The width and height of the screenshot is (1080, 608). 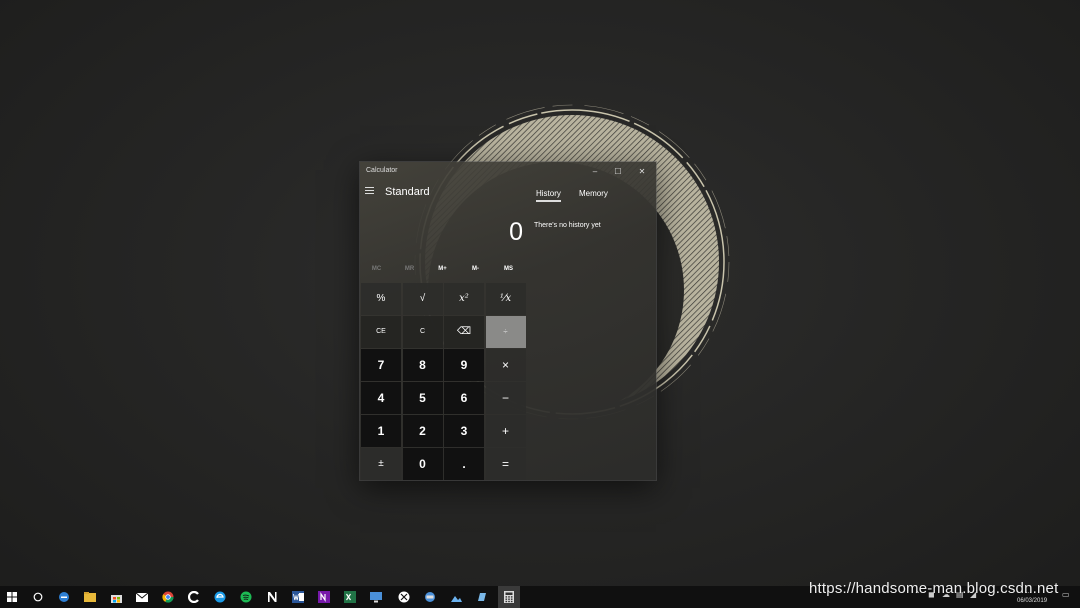 What do you see at coordinates (508, 269) in the screenshot?
I see `memory-store-button: MS` at bounding box center [508, 269].